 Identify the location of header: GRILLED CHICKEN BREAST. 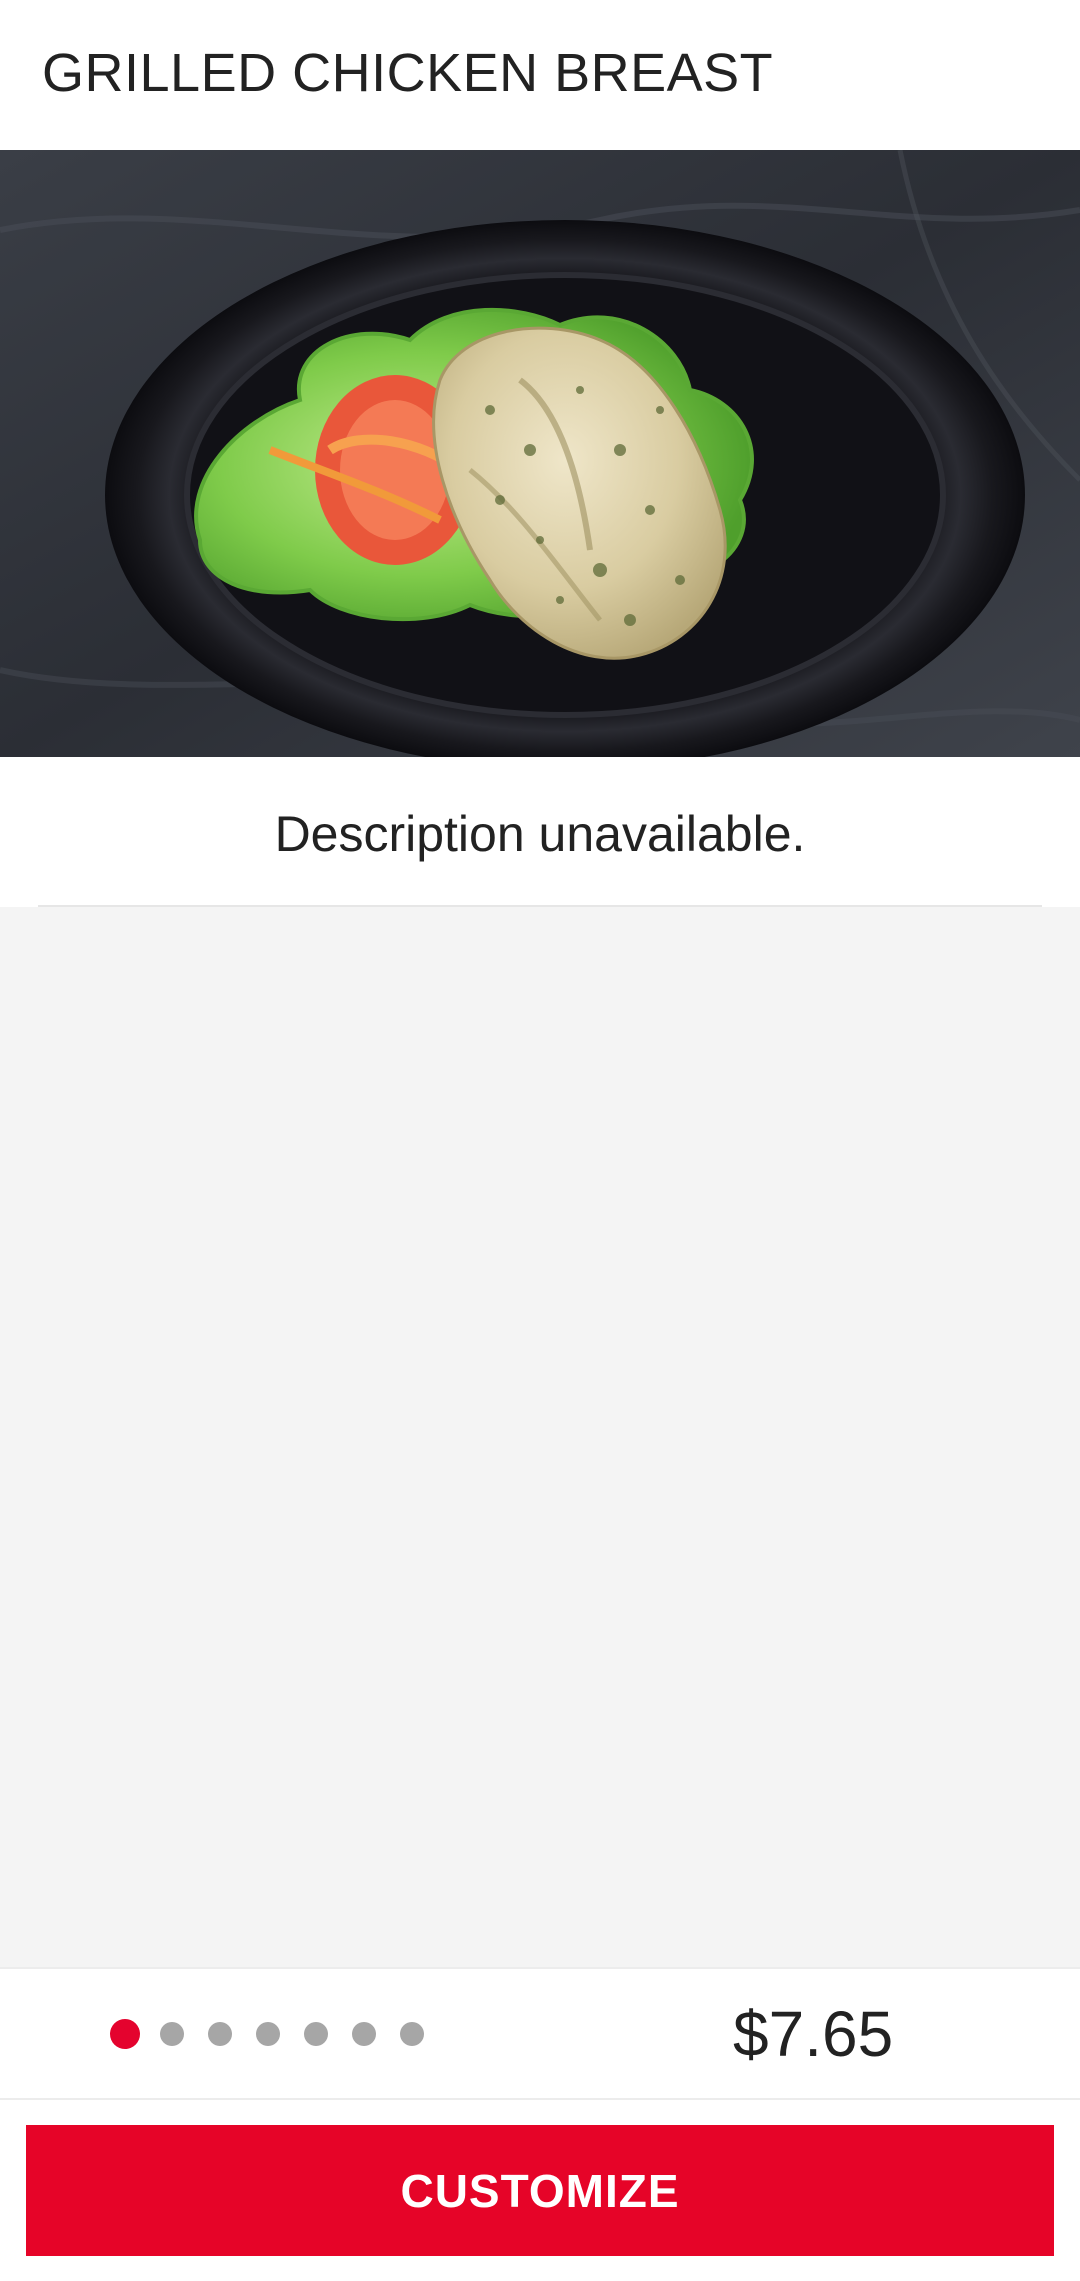
(540, 75).